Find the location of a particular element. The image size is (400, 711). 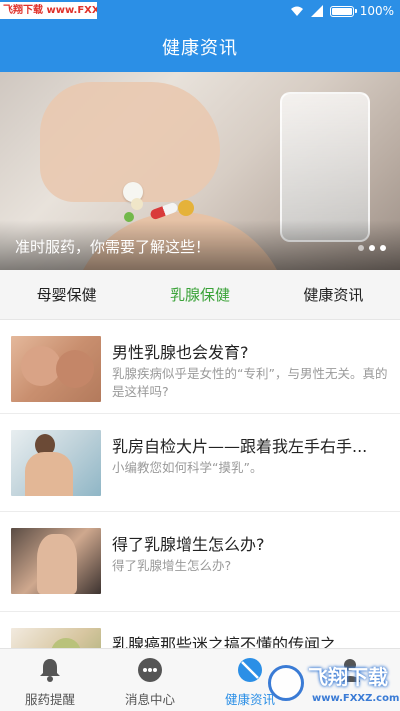

list-item: 男性乳腺也会发育? 乳腺疾病似乎是女性的“专利”，与男性无关。真的是这样吗? is located at coordinates (200, 367).